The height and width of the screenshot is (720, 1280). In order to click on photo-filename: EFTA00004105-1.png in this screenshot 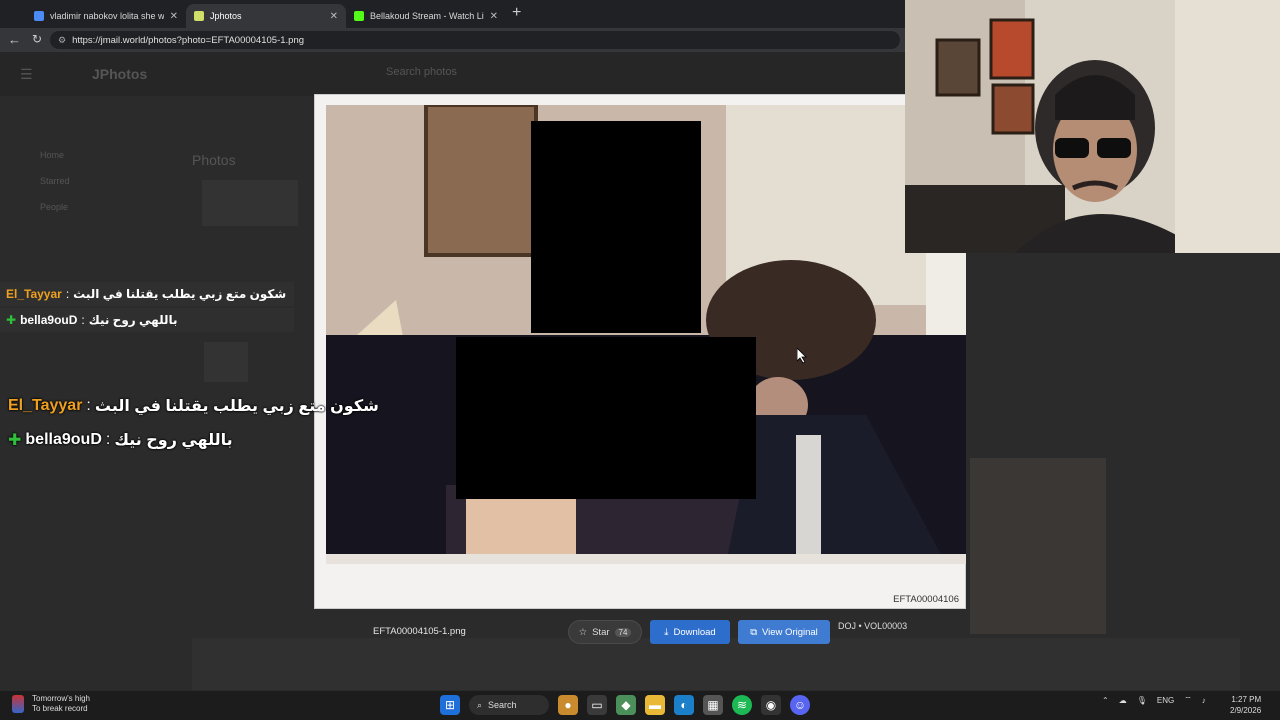, I will do `click(419, 631)`.